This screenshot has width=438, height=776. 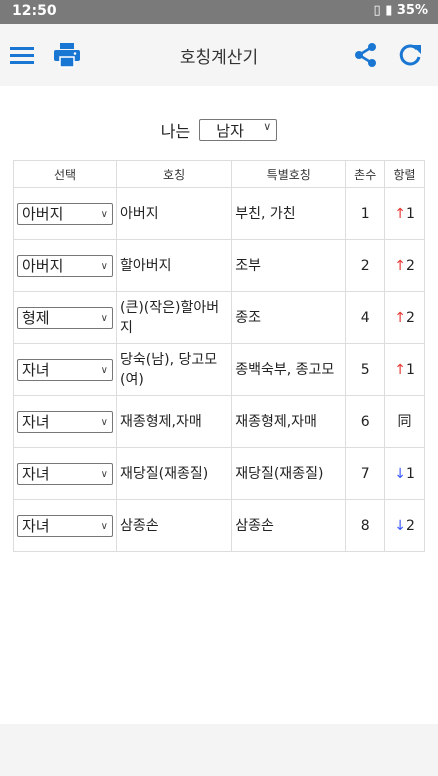 What do you see at coordinates (175, 131) in the screenshot?
I see `gender-label: 나는` at bounding box center [175, 131].